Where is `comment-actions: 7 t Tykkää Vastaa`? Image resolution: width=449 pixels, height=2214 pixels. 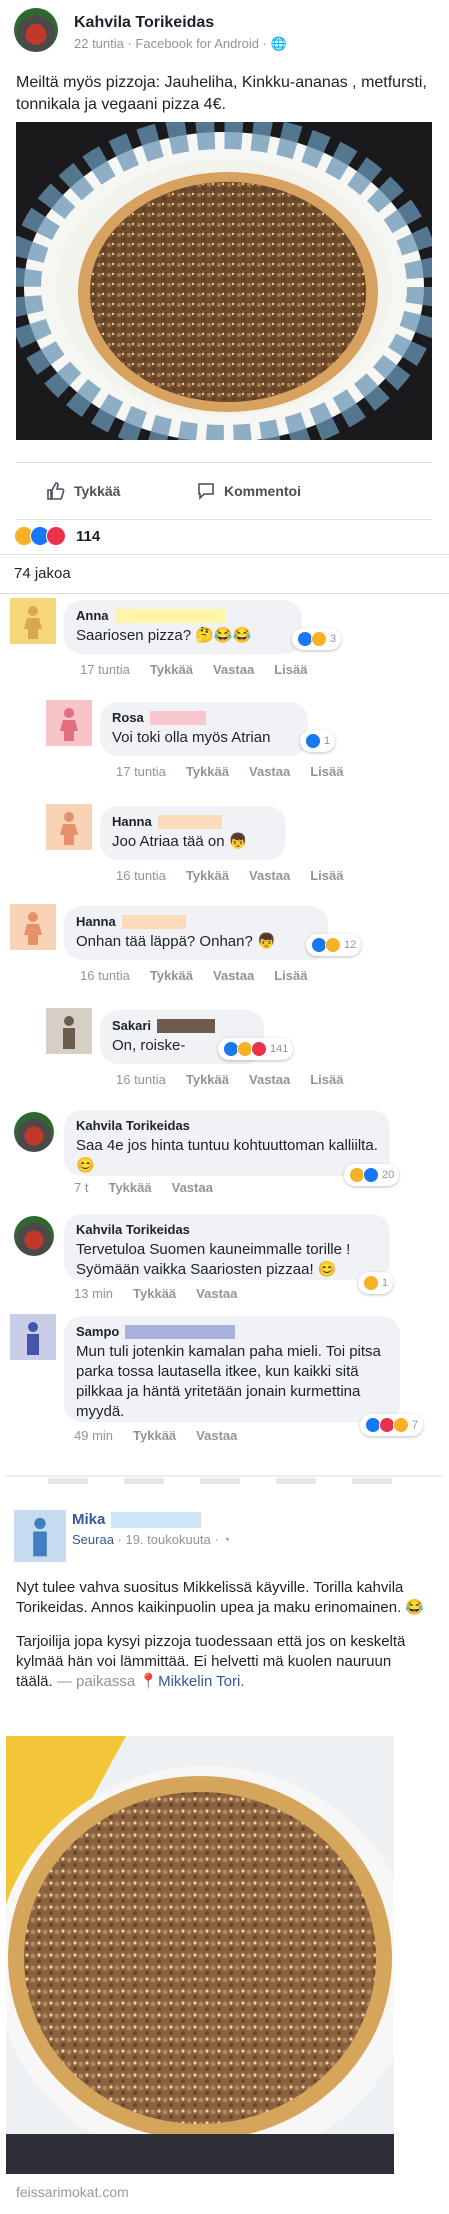
comment-actions: 7 t Tykkää Vastaa is located at coordinates (143, 1187).